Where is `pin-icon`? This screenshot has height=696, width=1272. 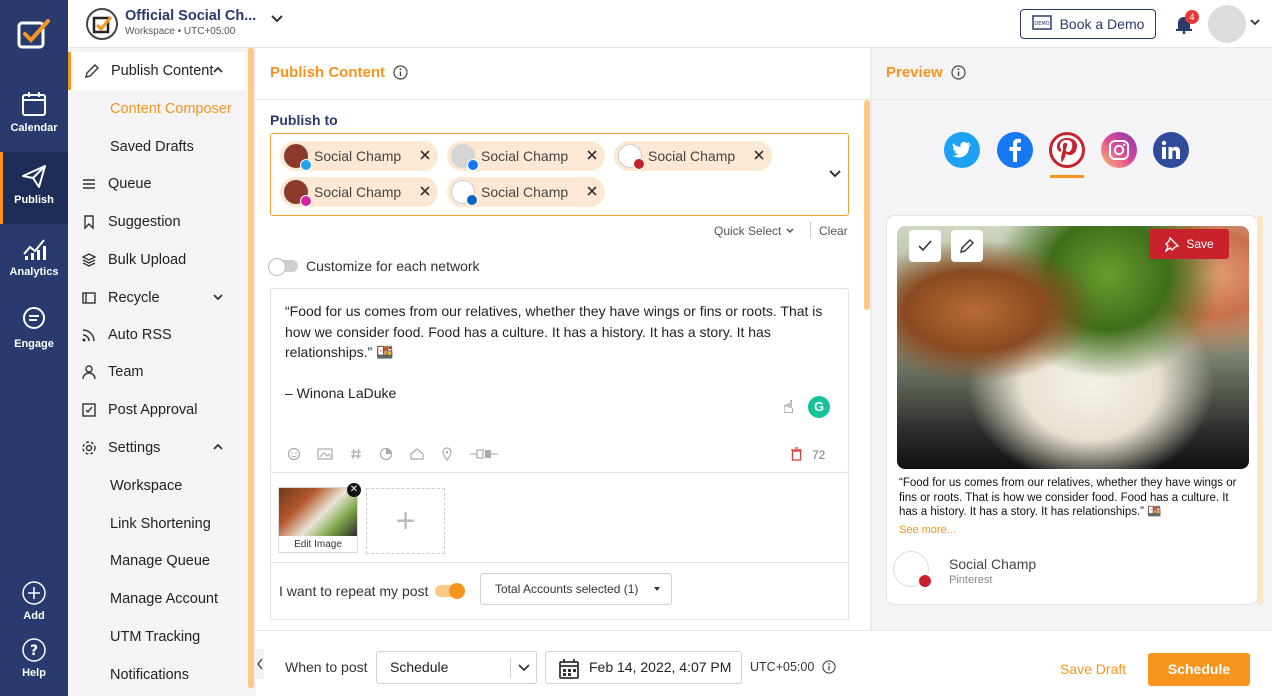 pin-icon is located at coordinates (1172, 244).